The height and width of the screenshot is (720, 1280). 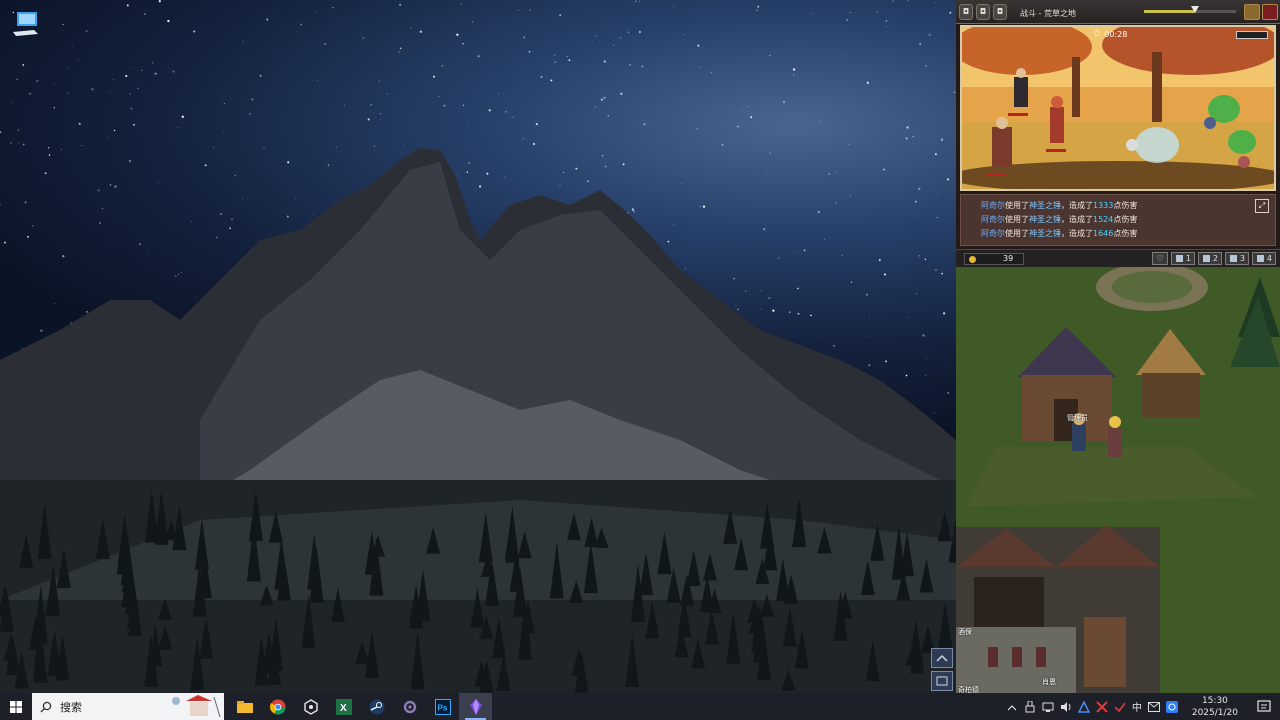 I want to click on slot-button-4: 4, so click(x=1264, y=258).